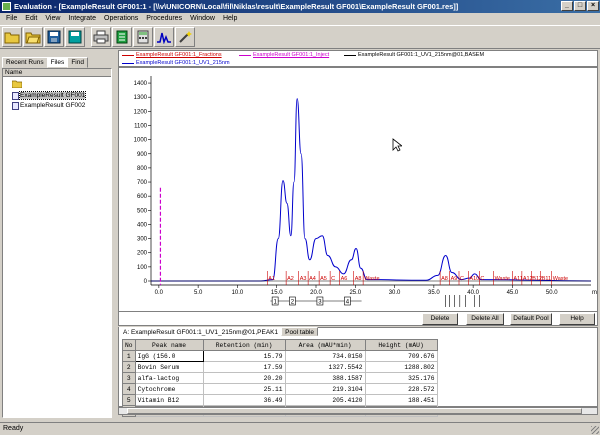 Image resolution: width=600 pixels, height=435 pixels. I want to click on cell-area: 1327.5542, so click(325, 367).